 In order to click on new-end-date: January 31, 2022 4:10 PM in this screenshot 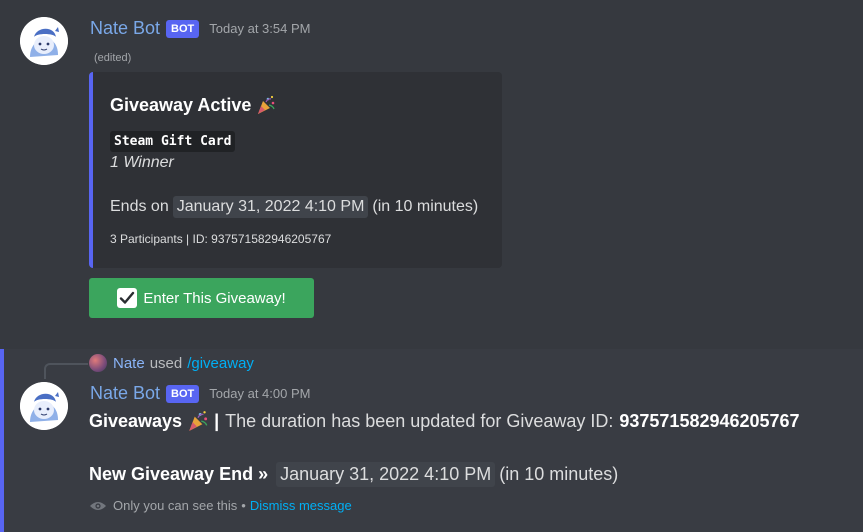, I will do `click(386, 474)`.